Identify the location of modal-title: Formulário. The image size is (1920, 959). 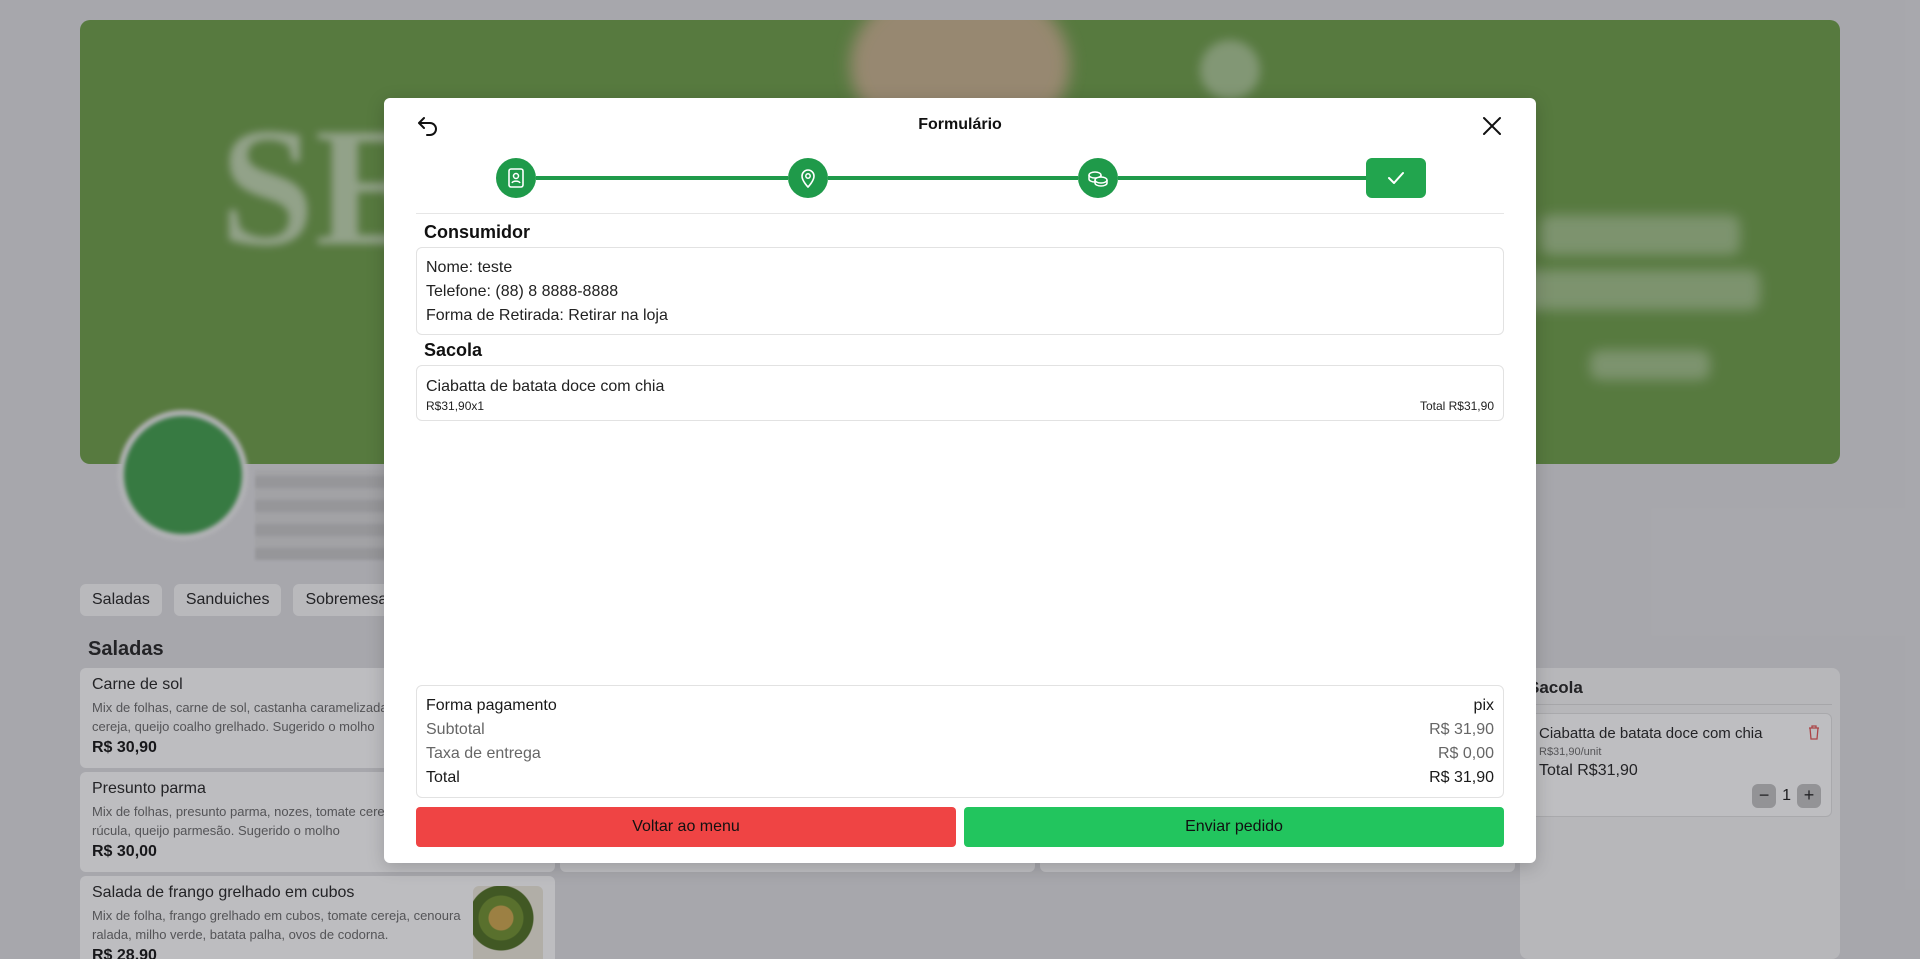
(960, 124).